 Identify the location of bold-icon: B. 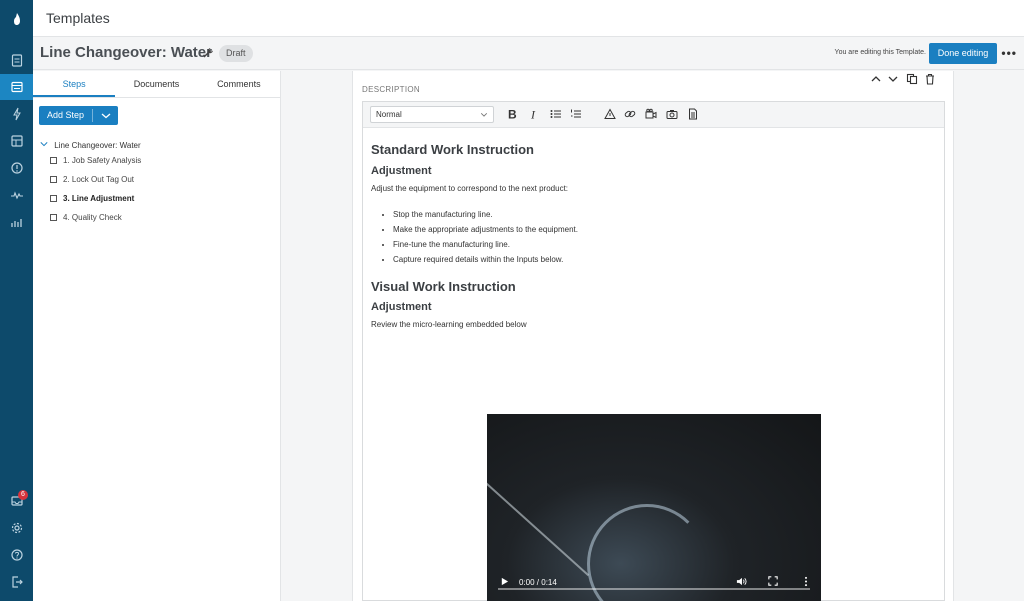
(512, 114).